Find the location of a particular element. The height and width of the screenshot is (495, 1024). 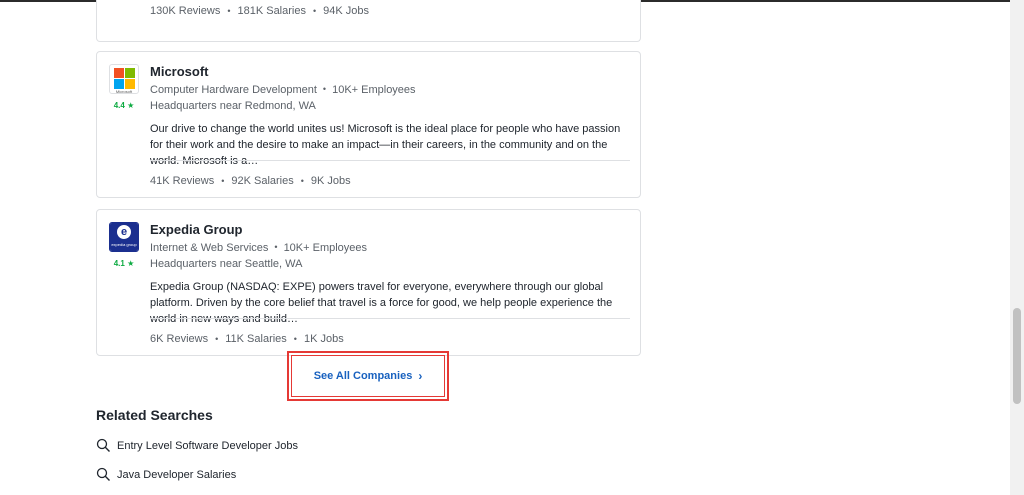

jobs-link: 9K Jobs is located at coordinates (331, 181).